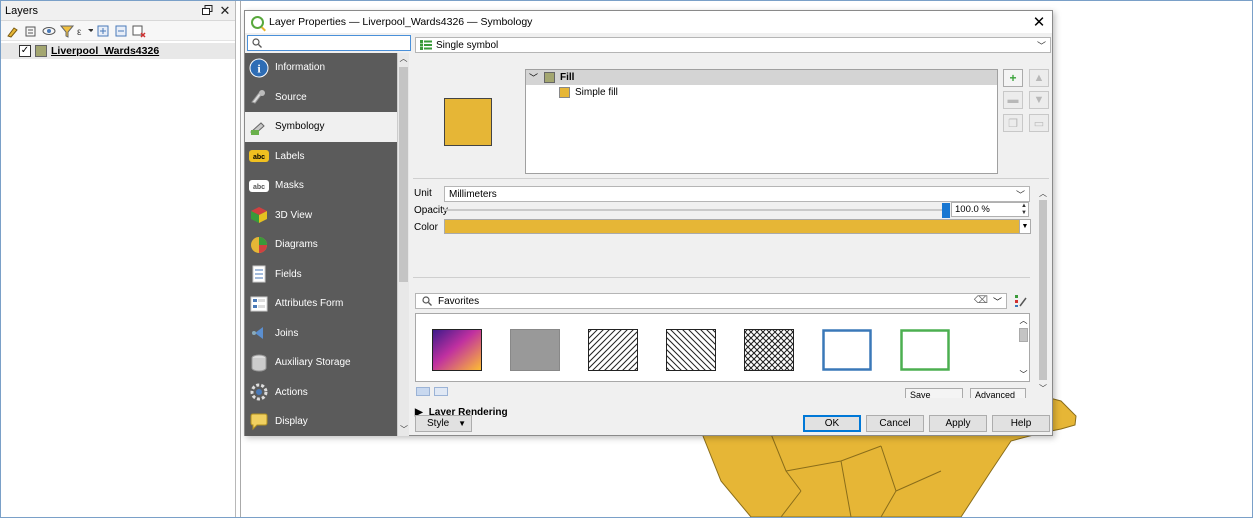 The height and width of the screenshot is (520, 1253). What do you see at coordinates (457, 350) in the screenshot?
I see `gradient-fill-symbol` at bounding box center [457, 350].